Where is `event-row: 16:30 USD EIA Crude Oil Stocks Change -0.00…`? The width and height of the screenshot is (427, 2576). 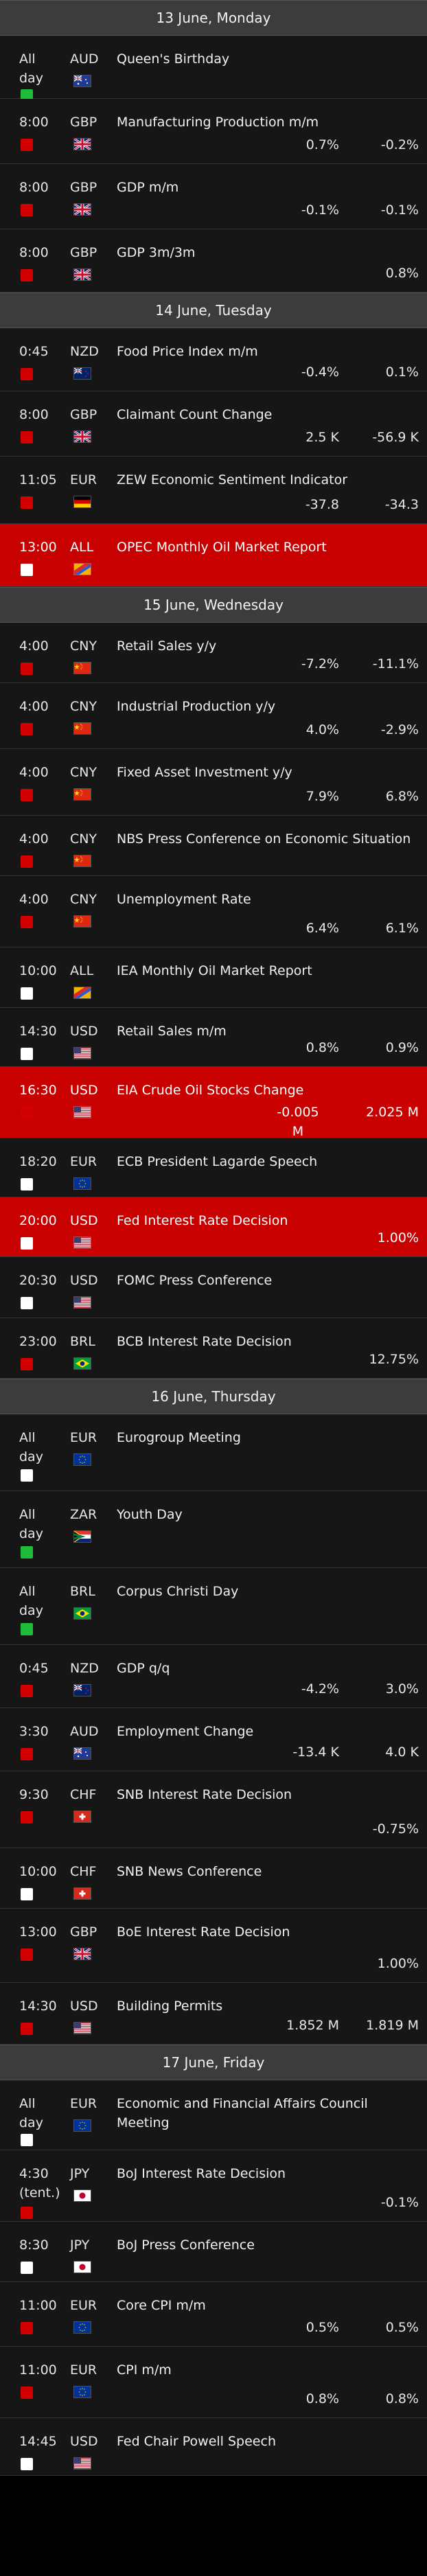
event-row: 16:30 USD EIA Crude Oil Stocks Change -0.00… is located at coordinates (213, 1103).